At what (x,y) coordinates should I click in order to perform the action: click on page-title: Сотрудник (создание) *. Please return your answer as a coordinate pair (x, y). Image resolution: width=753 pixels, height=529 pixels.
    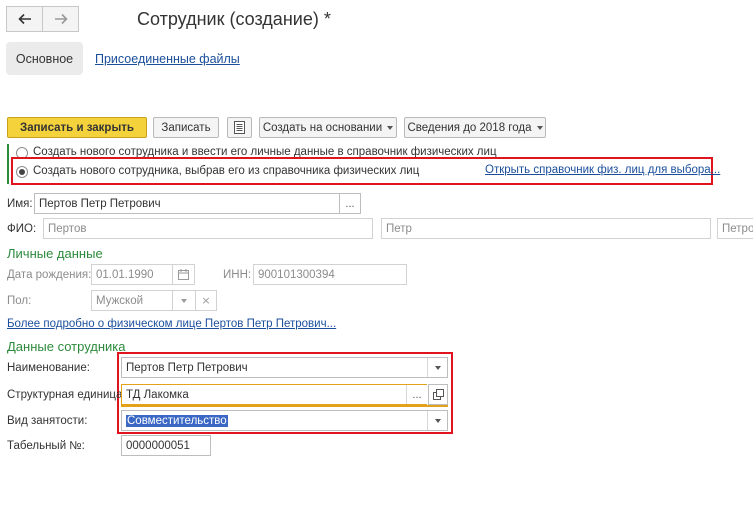
    Looking at the image, I should click on (234, 19).